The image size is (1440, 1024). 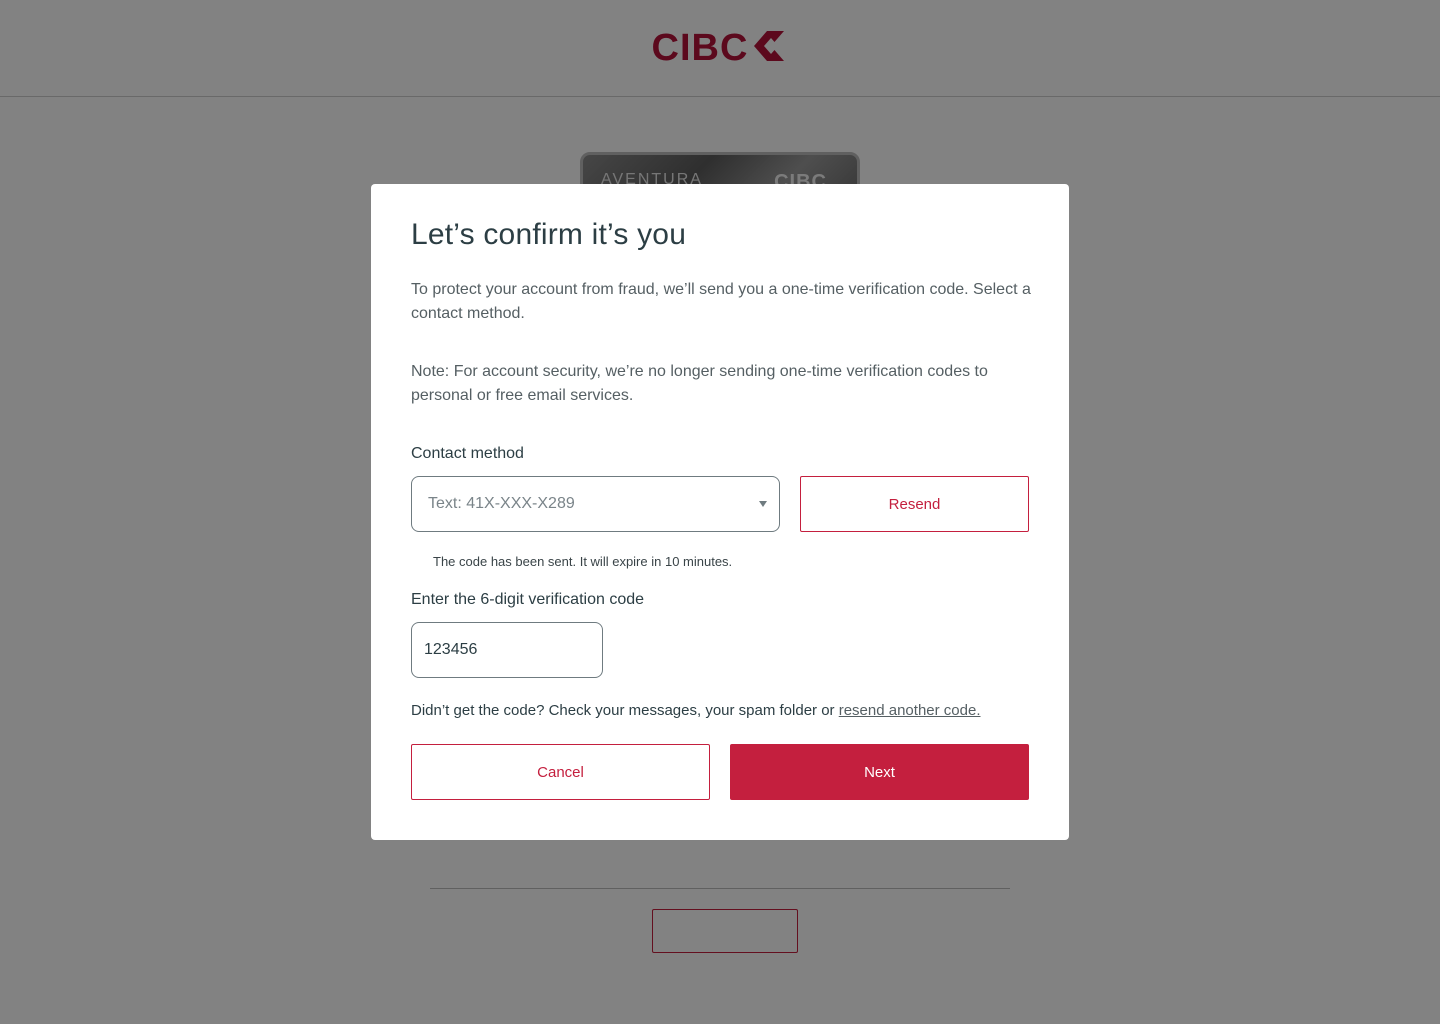 What do you see at coordinates (467, 453) in the screenshot?
I see `contact-method-label: Contact method` at bounding box center [467, 453].